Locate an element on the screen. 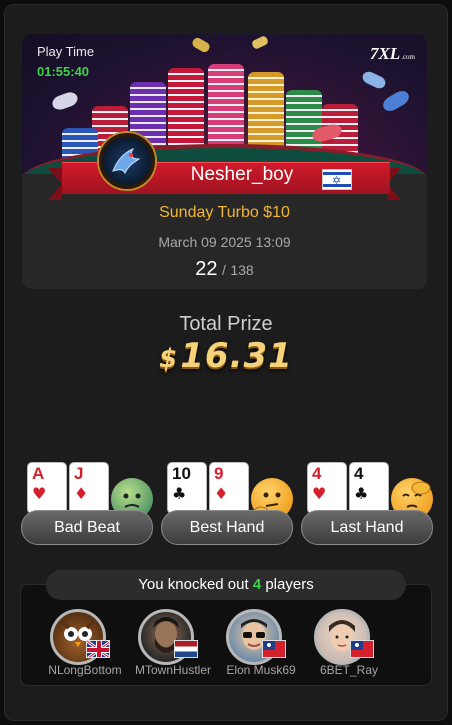 The image size is (452, 725). tournament-date: March 09 2025 13:09 is located at coordinates (224, 242).